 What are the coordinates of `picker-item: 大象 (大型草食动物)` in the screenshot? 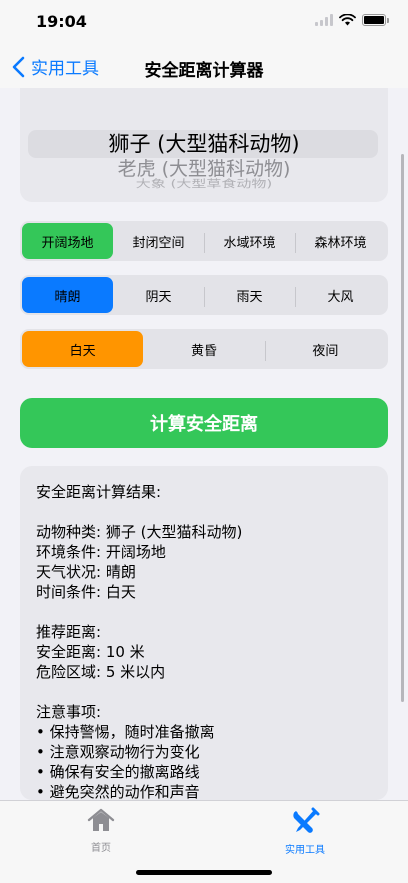 It's located at (204, 183).